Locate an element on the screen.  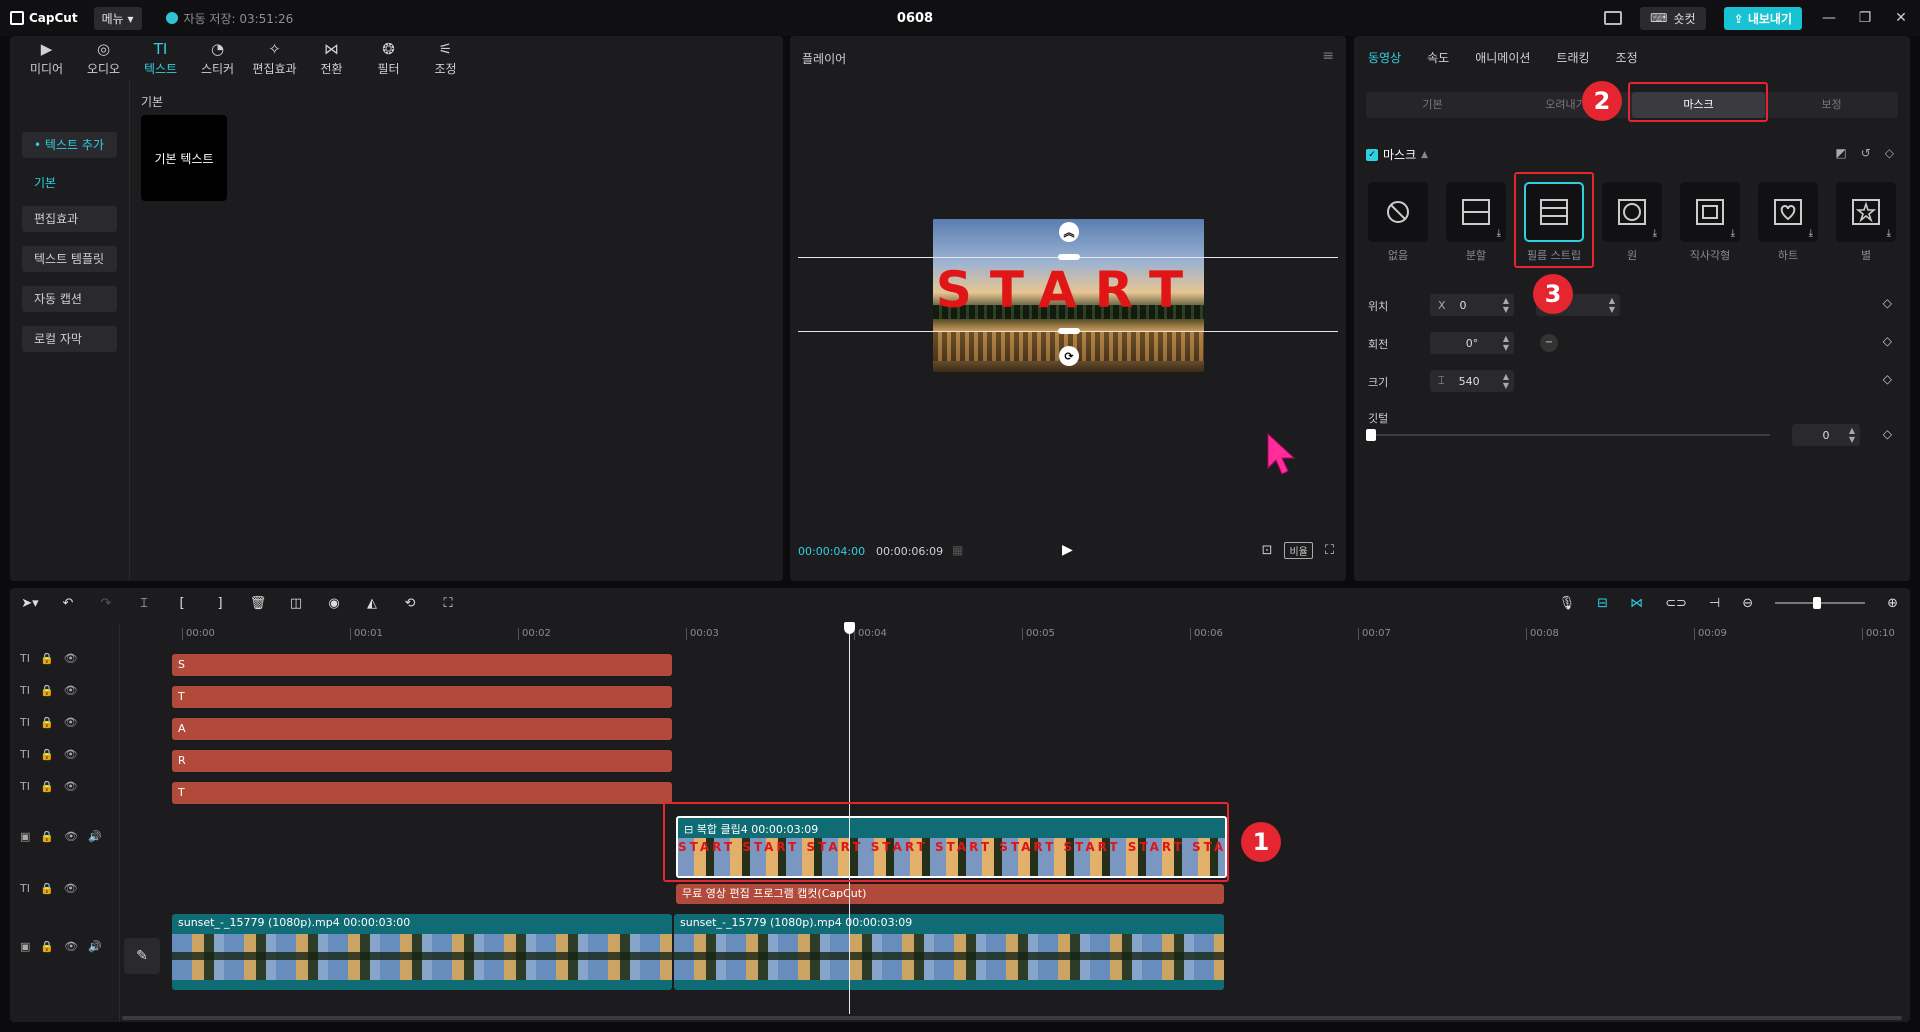
feather-field: 0 ▲ ▼ is located at coordinates (1826, 435).